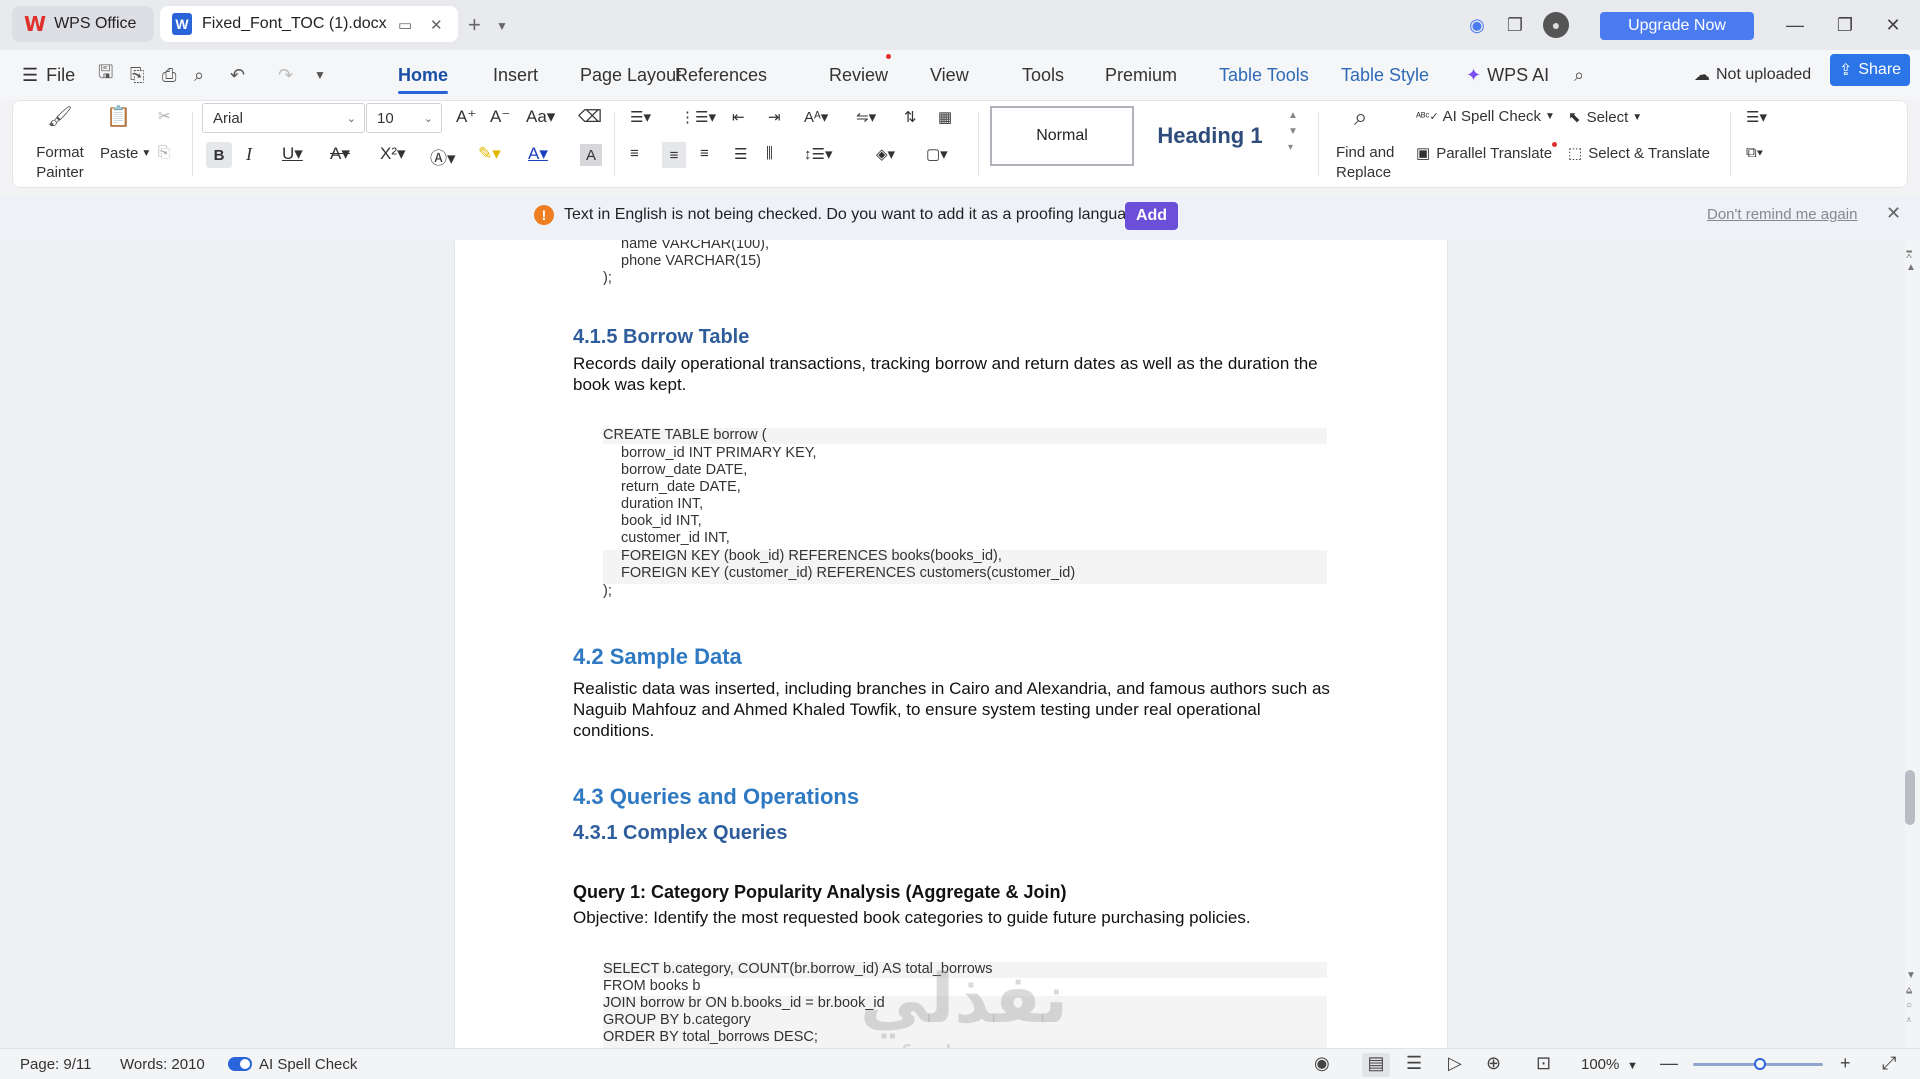 The image size is (1920, 1079). What do you see at coordinates (48, 75) in the screenshot?
I see `file-menu: ☰ File` at bounding box center [48, 75].